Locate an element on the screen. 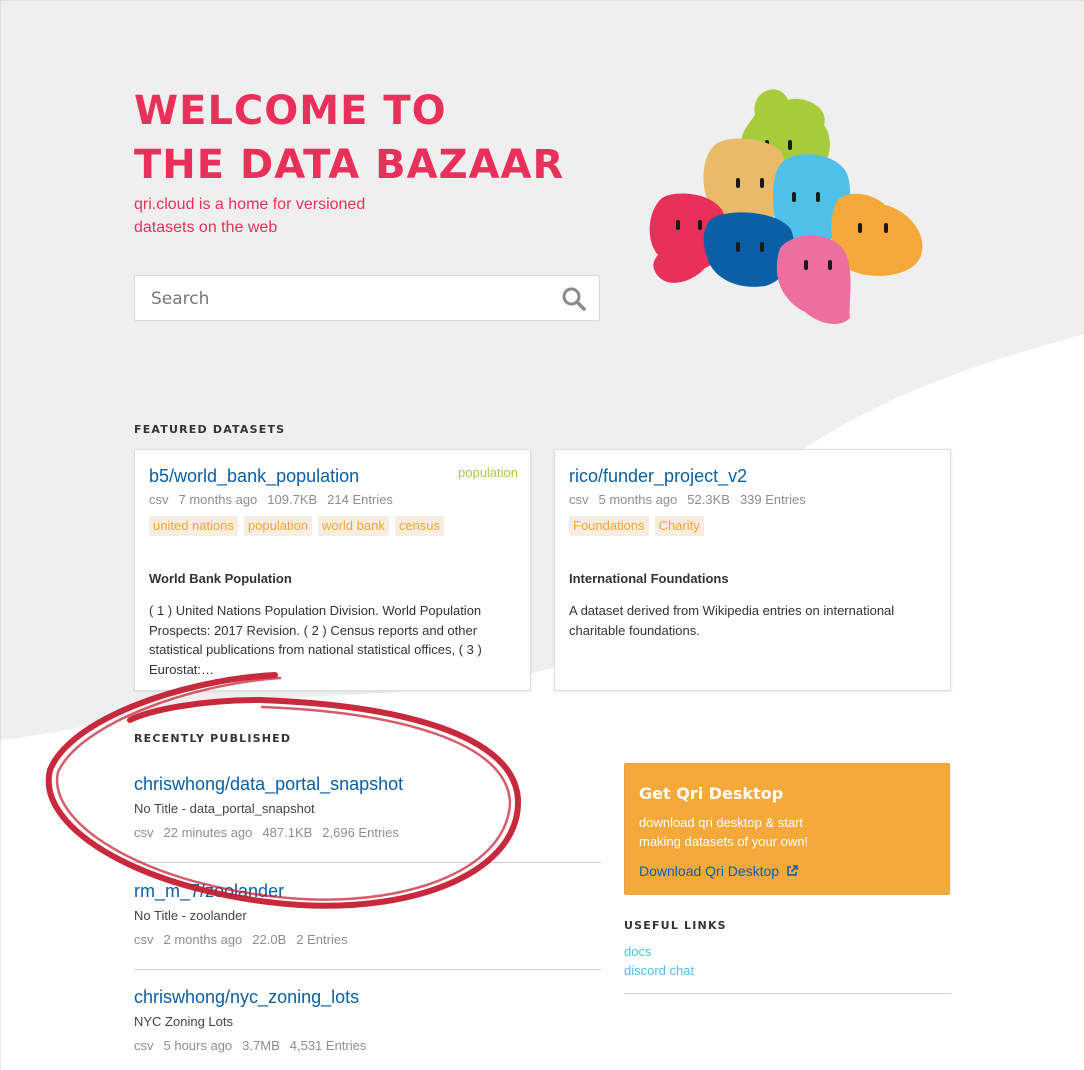 This screenshot has height=1070, width=1084. featured-datasets-heading: FEATURED DATASETS is located at coordinates (210, 429).